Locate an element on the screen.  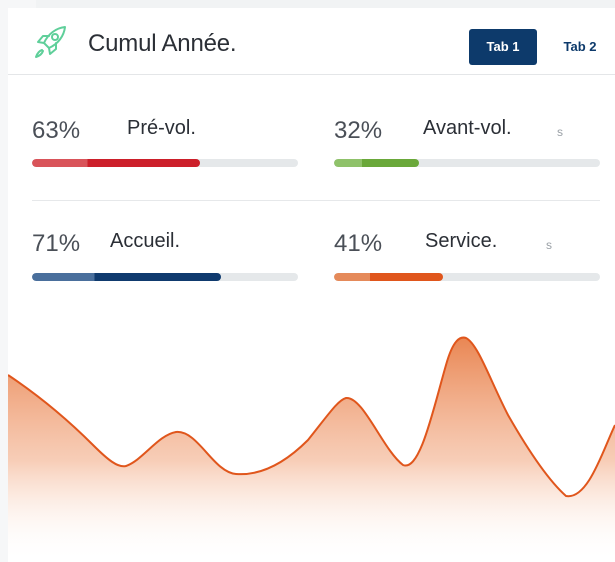
divider is located at coordinates (316, 200).